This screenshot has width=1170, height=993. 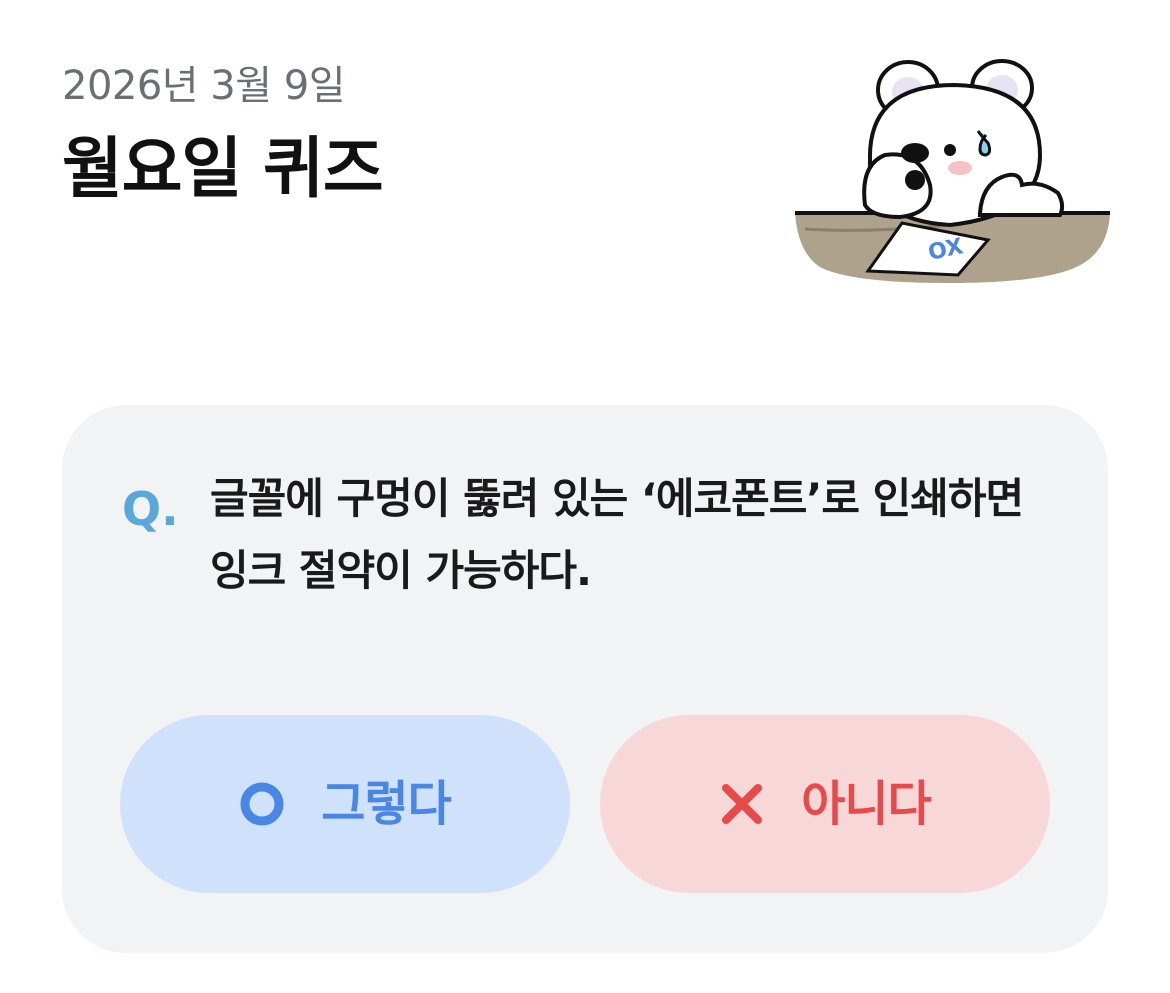 What do you see at coordinates (742, 804) in the screenshot?
I see `x-mark-icon` at bounding box center [742, 804].